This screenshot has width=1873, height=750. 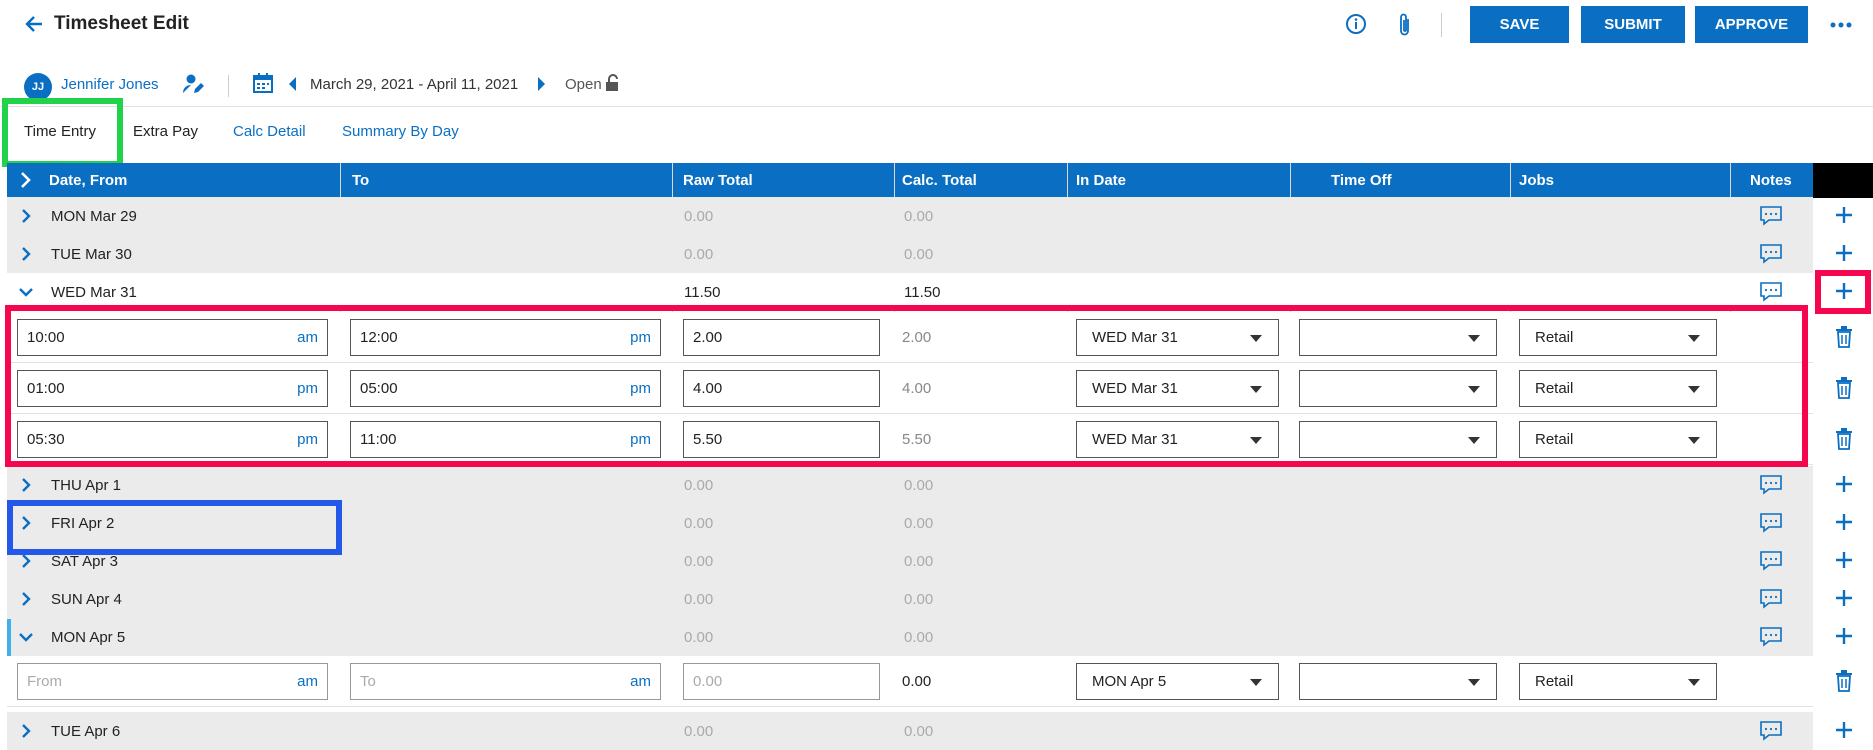 What do you see at coordinates (1841, 25) in the screenshot?
I see `more-options-icon` at bounding box center [1841, 25].